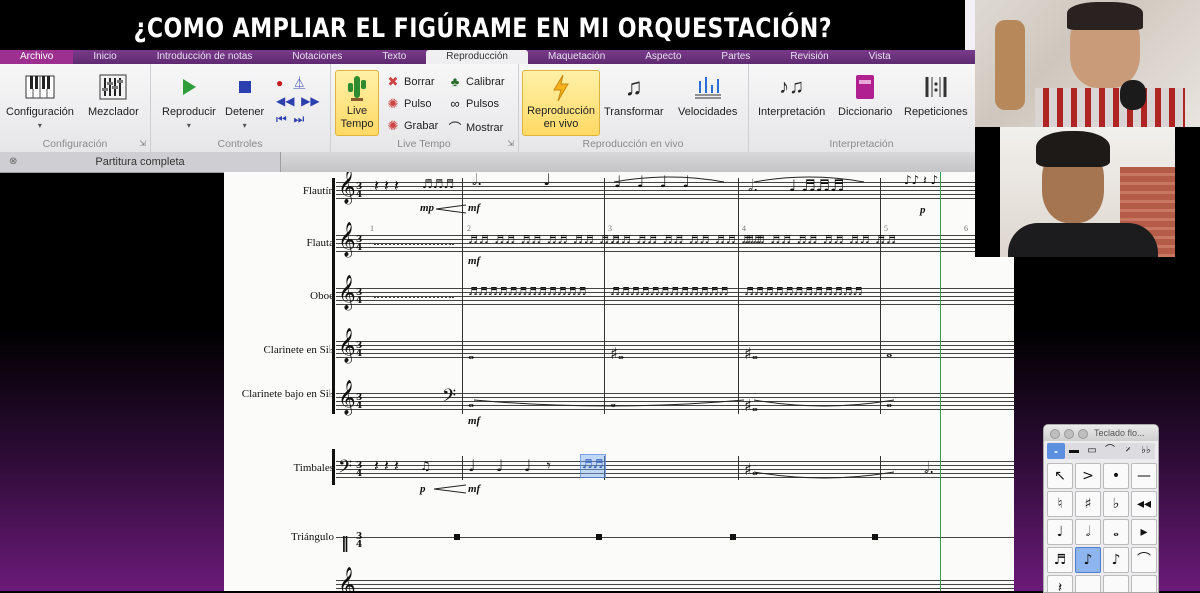 This screenshot has height=593, width=1200. I want to click on reproduccion-en-vivo-button: Reproducción en vivo, so click(561, 103).